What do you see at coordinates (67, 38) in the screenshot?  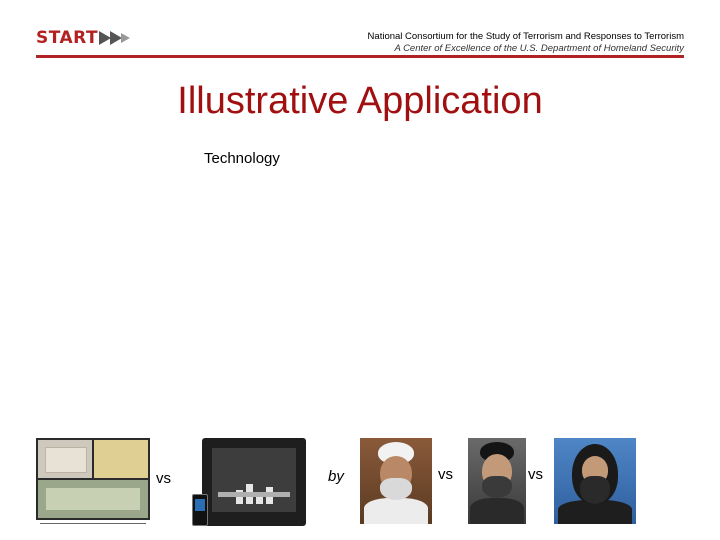 I see `logo-text: START` at bounding box center [67, 38].